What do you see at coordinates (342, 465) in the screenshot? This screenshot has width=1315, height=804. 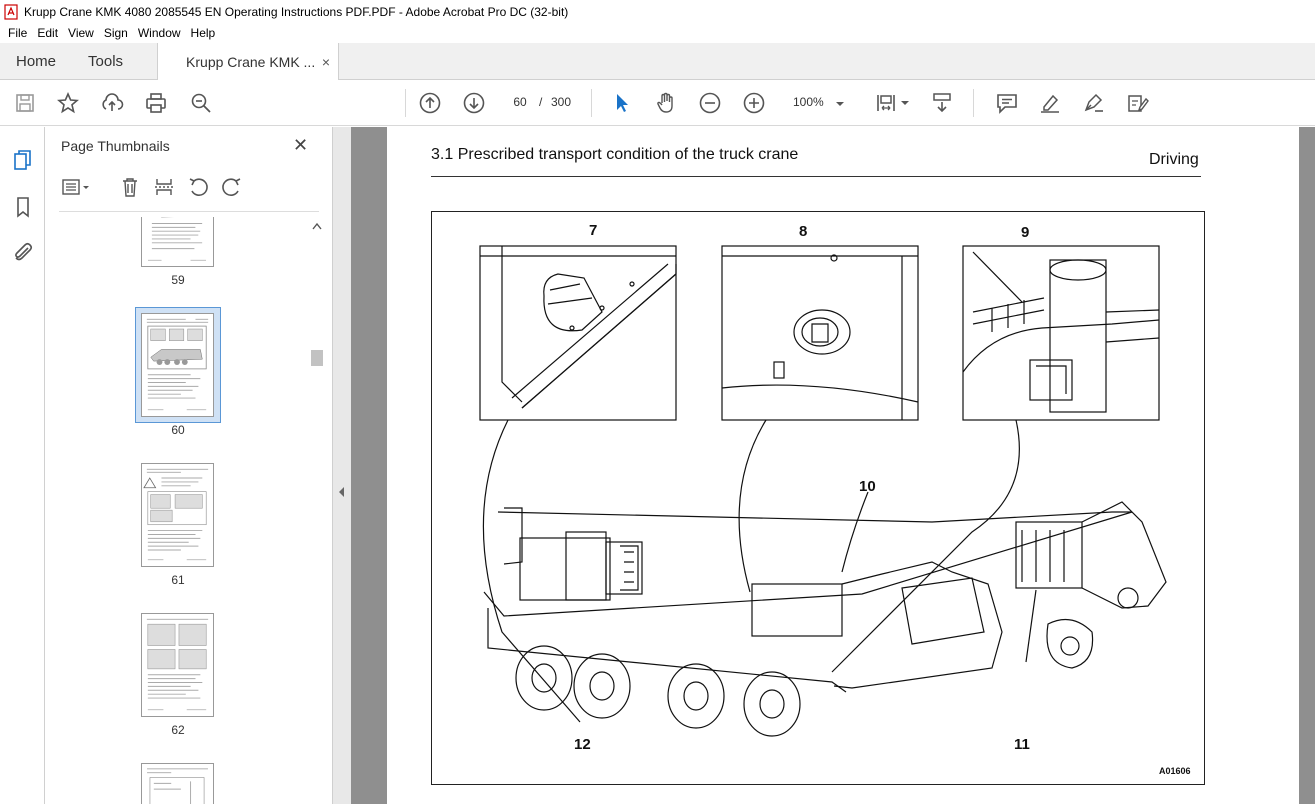 I see `panel-collapse-strip` at bounding box center [342, 465].